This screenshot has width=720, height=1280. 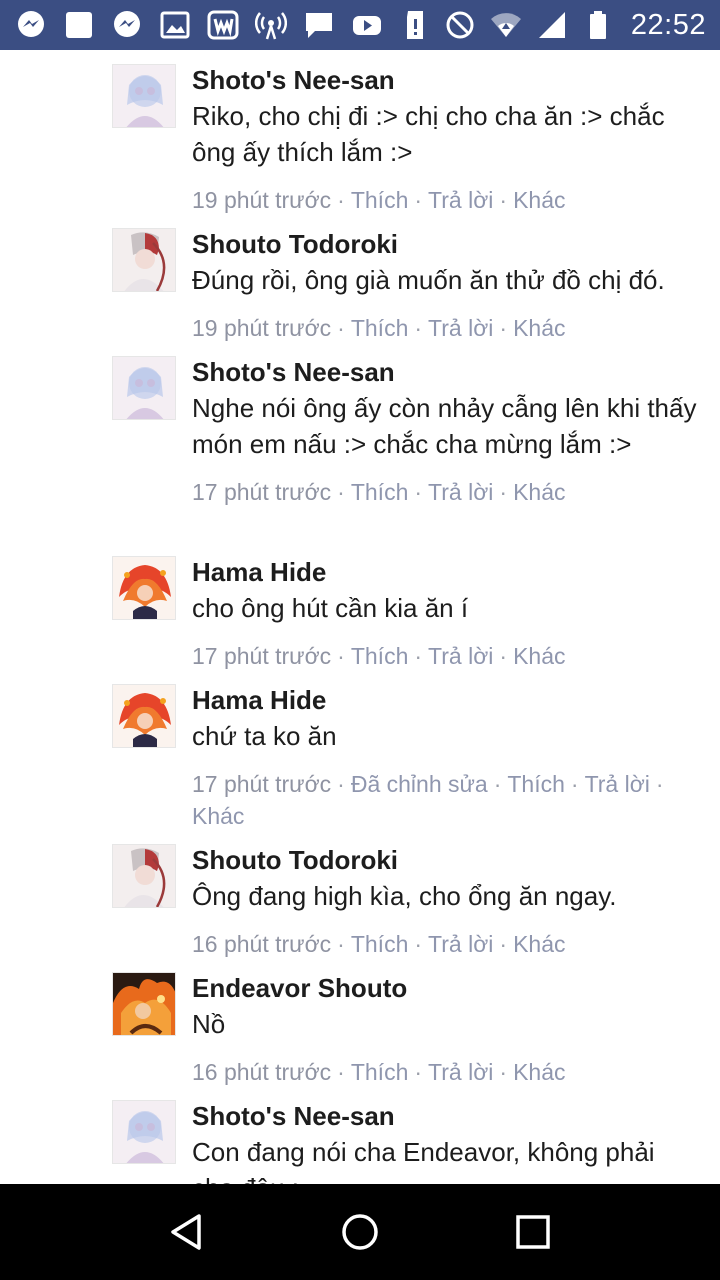 I want to click on navigation-bar, so click(x=360, y=1232).